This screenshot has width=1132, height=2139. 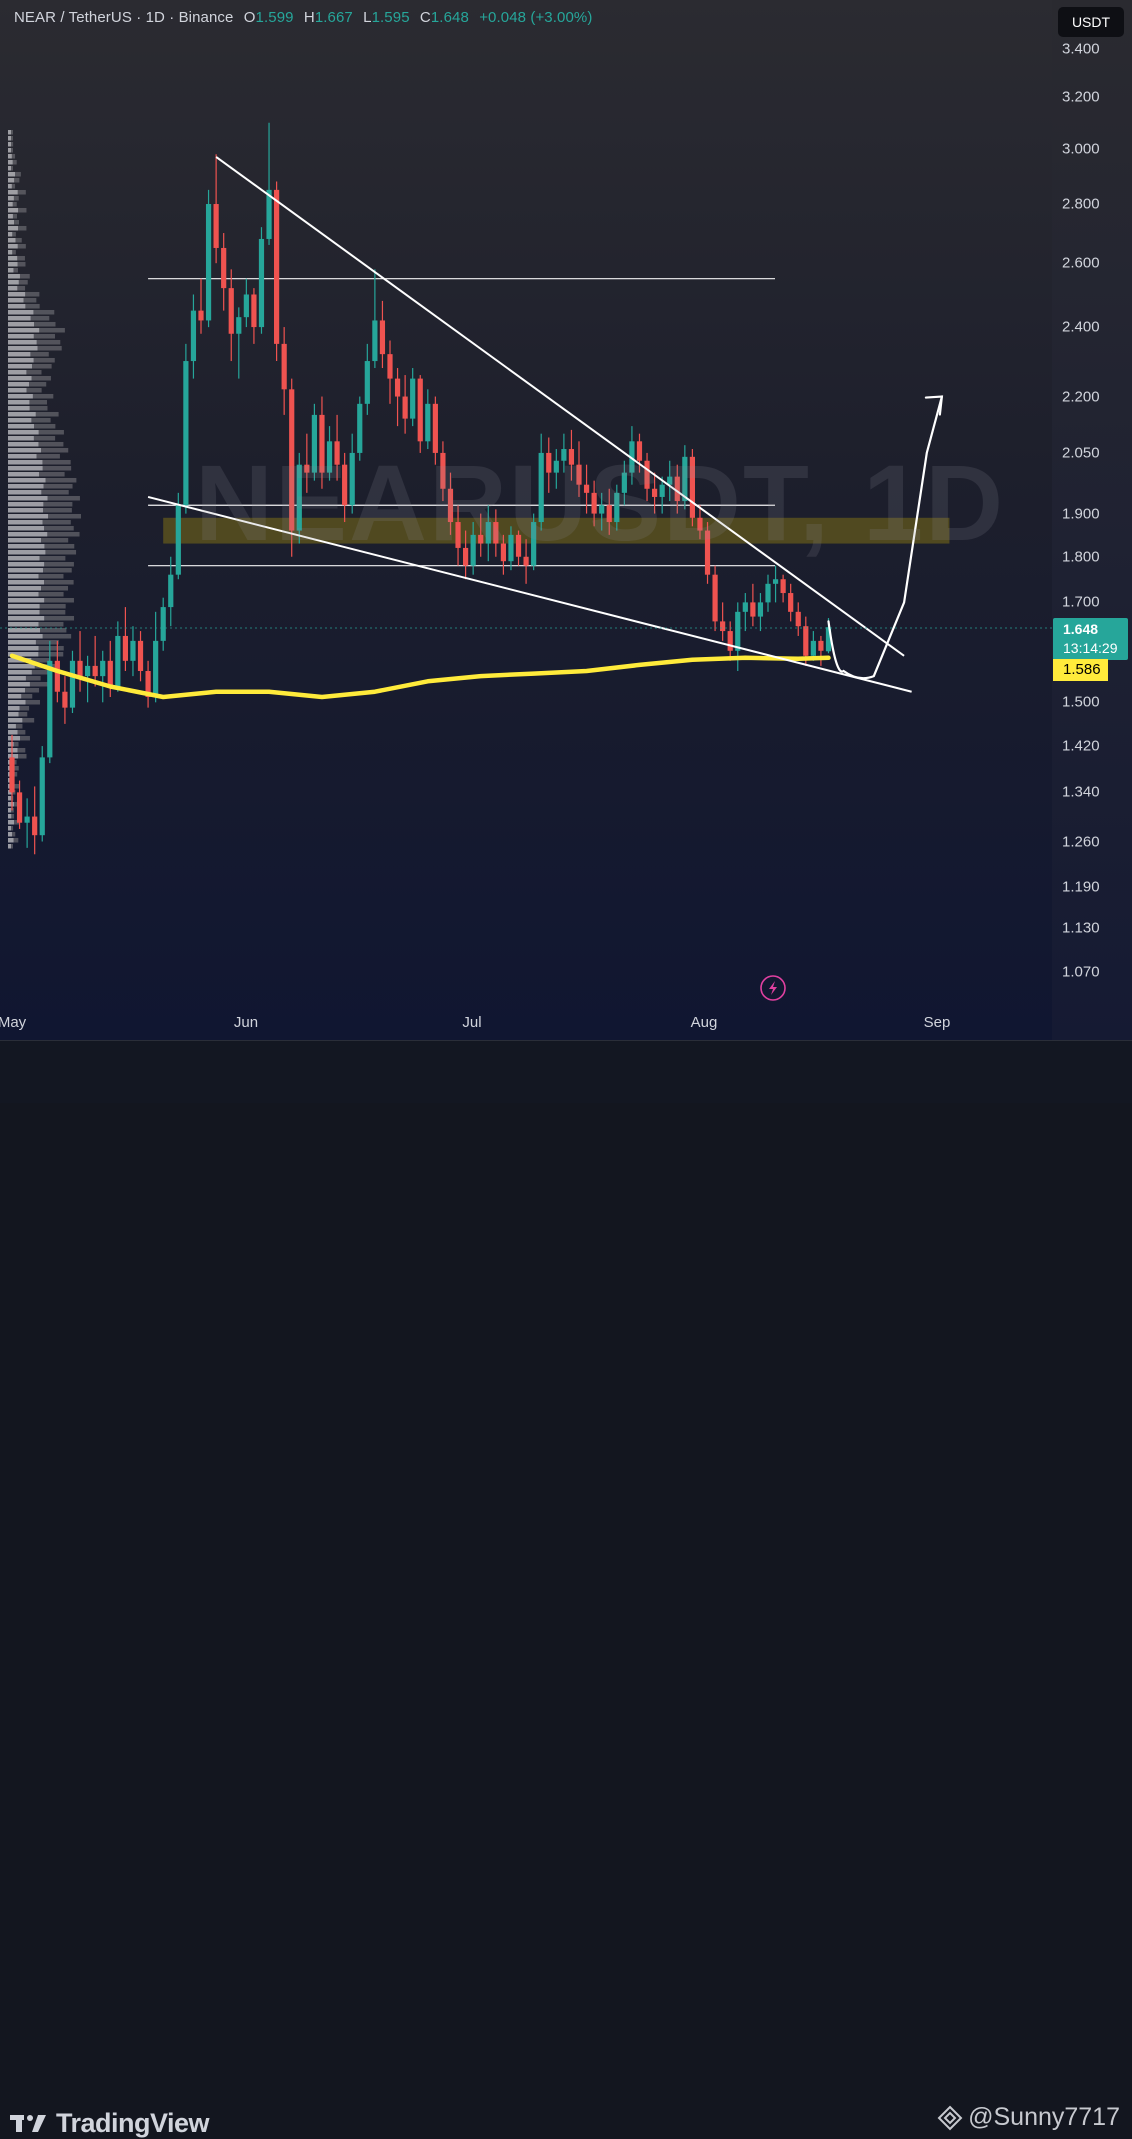 What do you see at coordinates (1044, 2117) in the screenshot?
I see `author-name: @Sunny7717` at bounding box center [1044, 2117].